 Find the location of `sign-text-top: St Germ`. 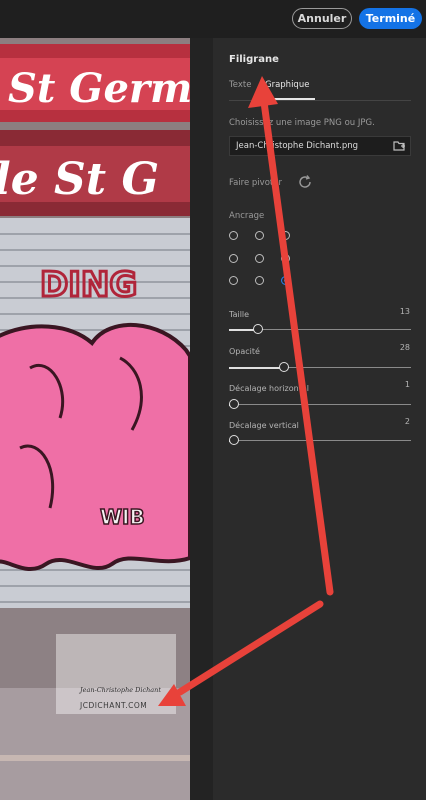

sign-text-top: St Germ is located at coordinates (99, 88).